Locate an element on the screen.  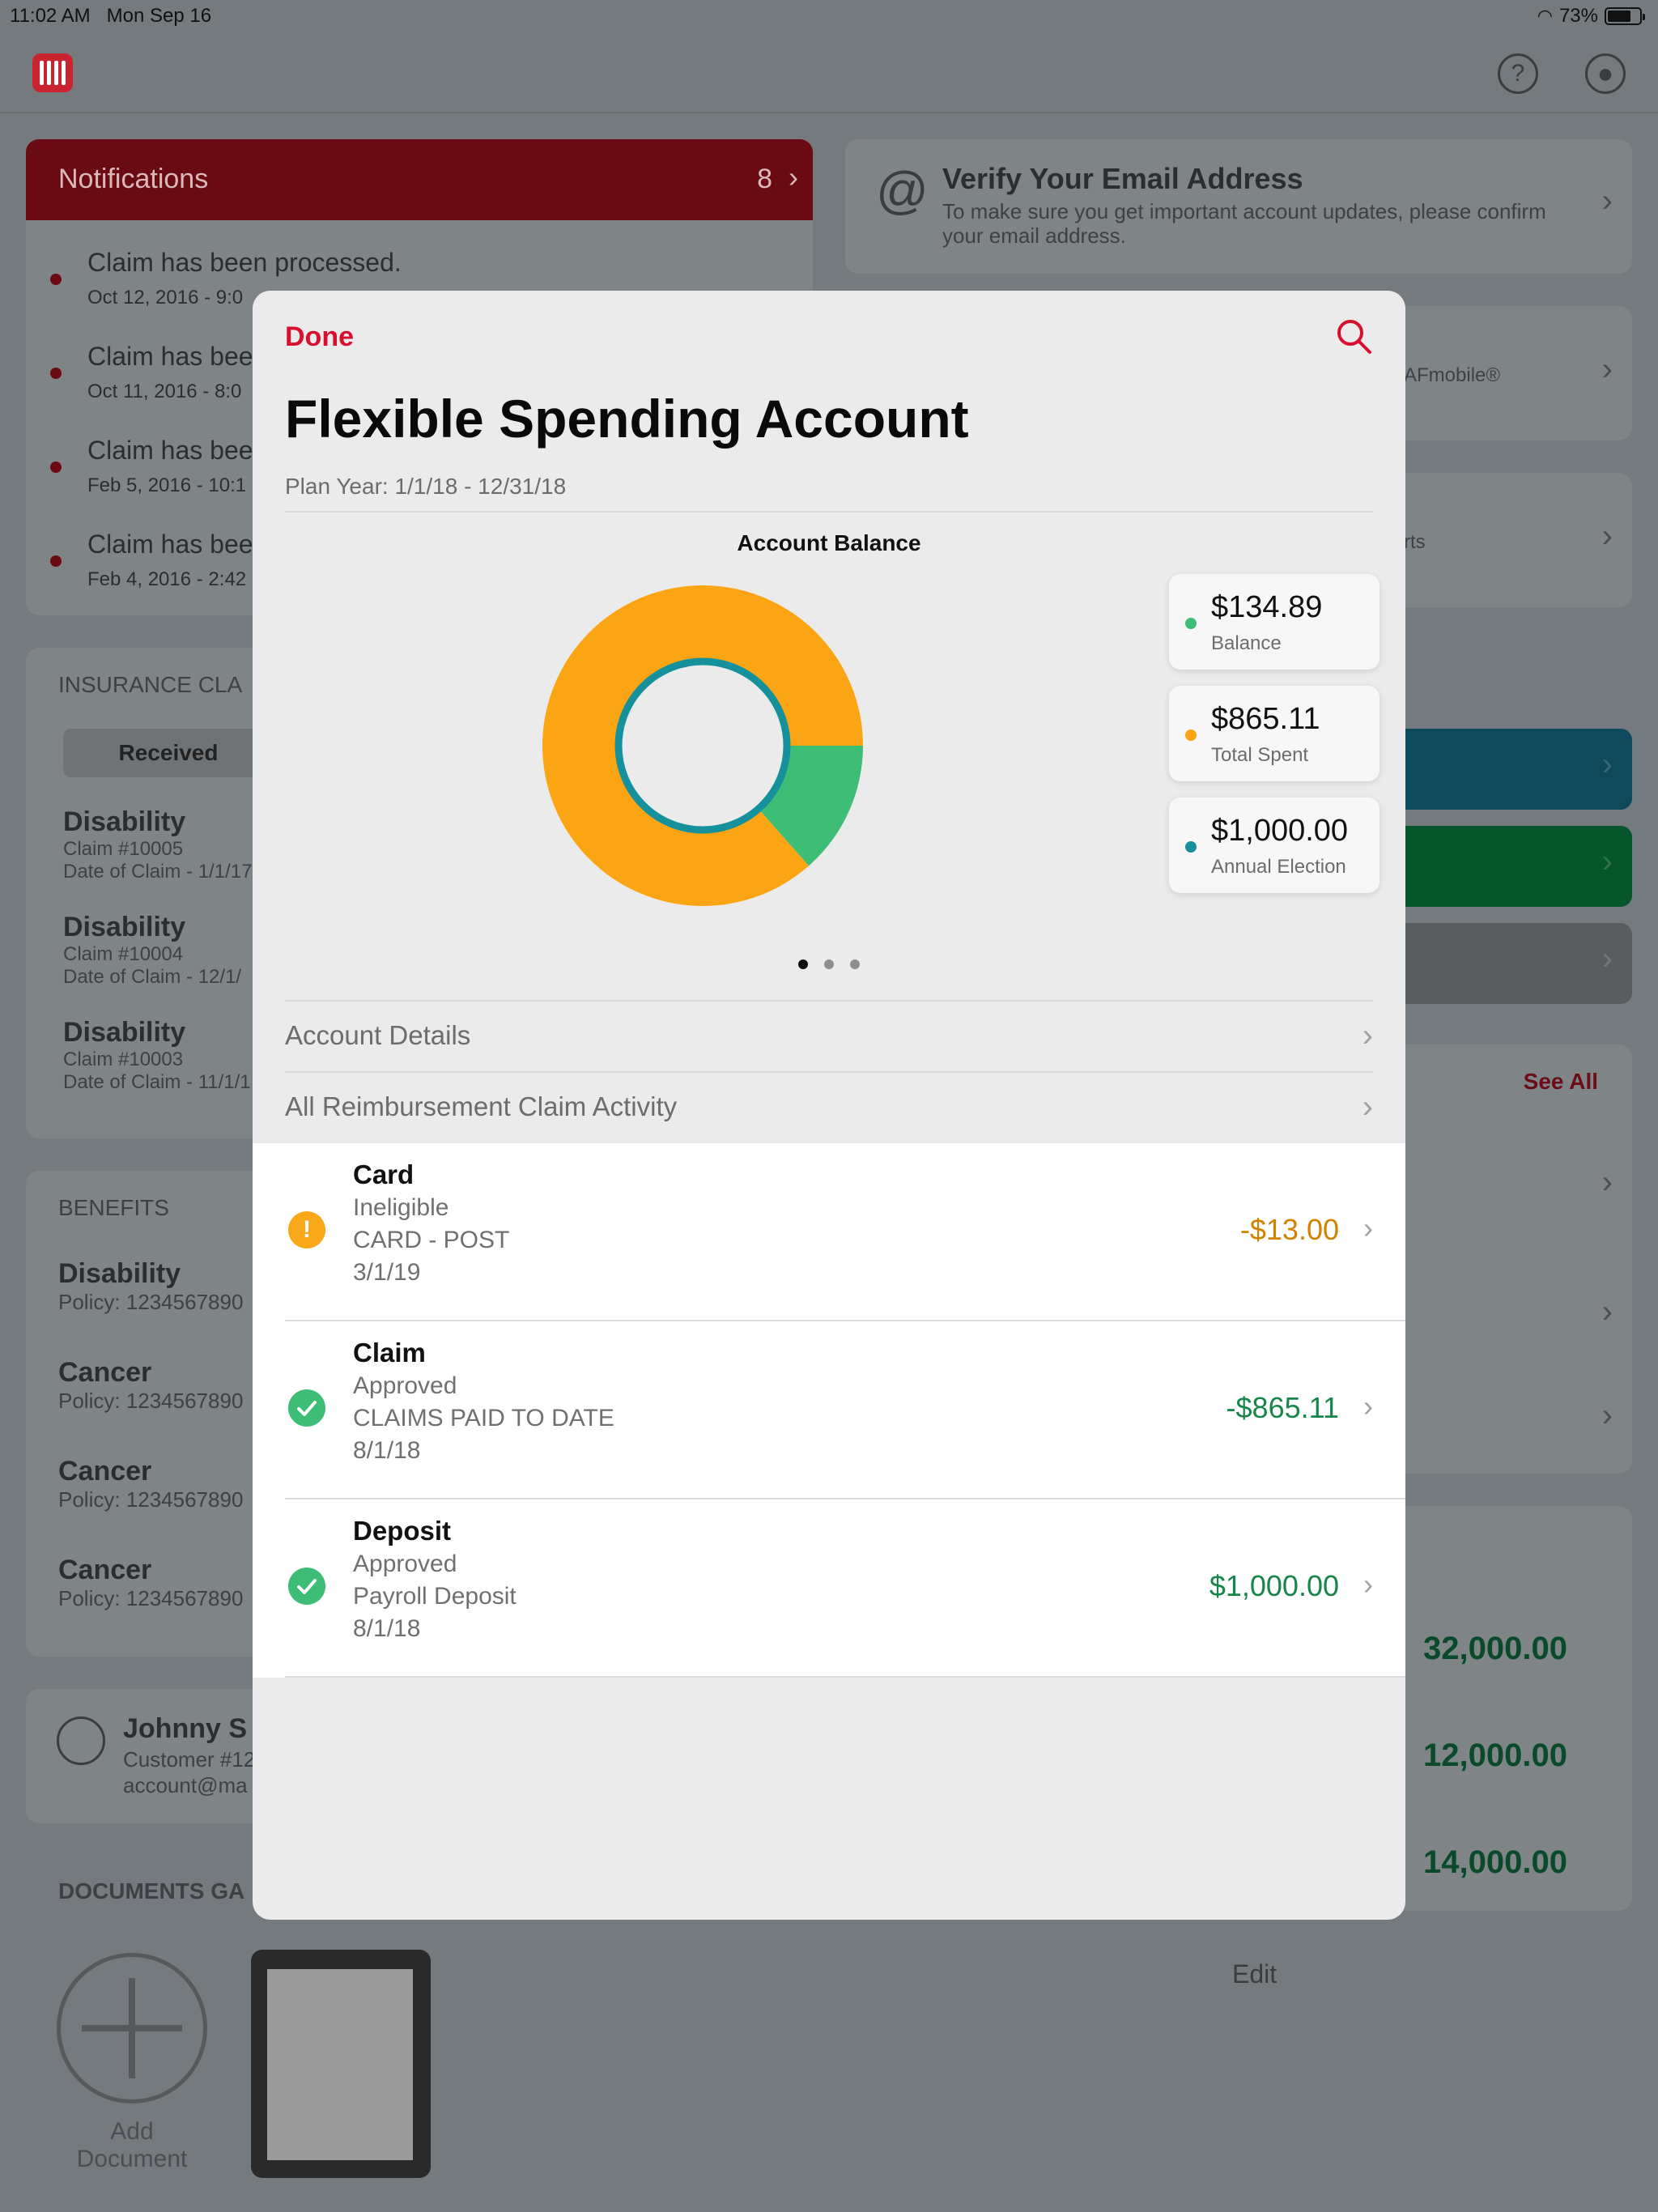
page-indicator-dot-active is located at coordinates (803, 964).